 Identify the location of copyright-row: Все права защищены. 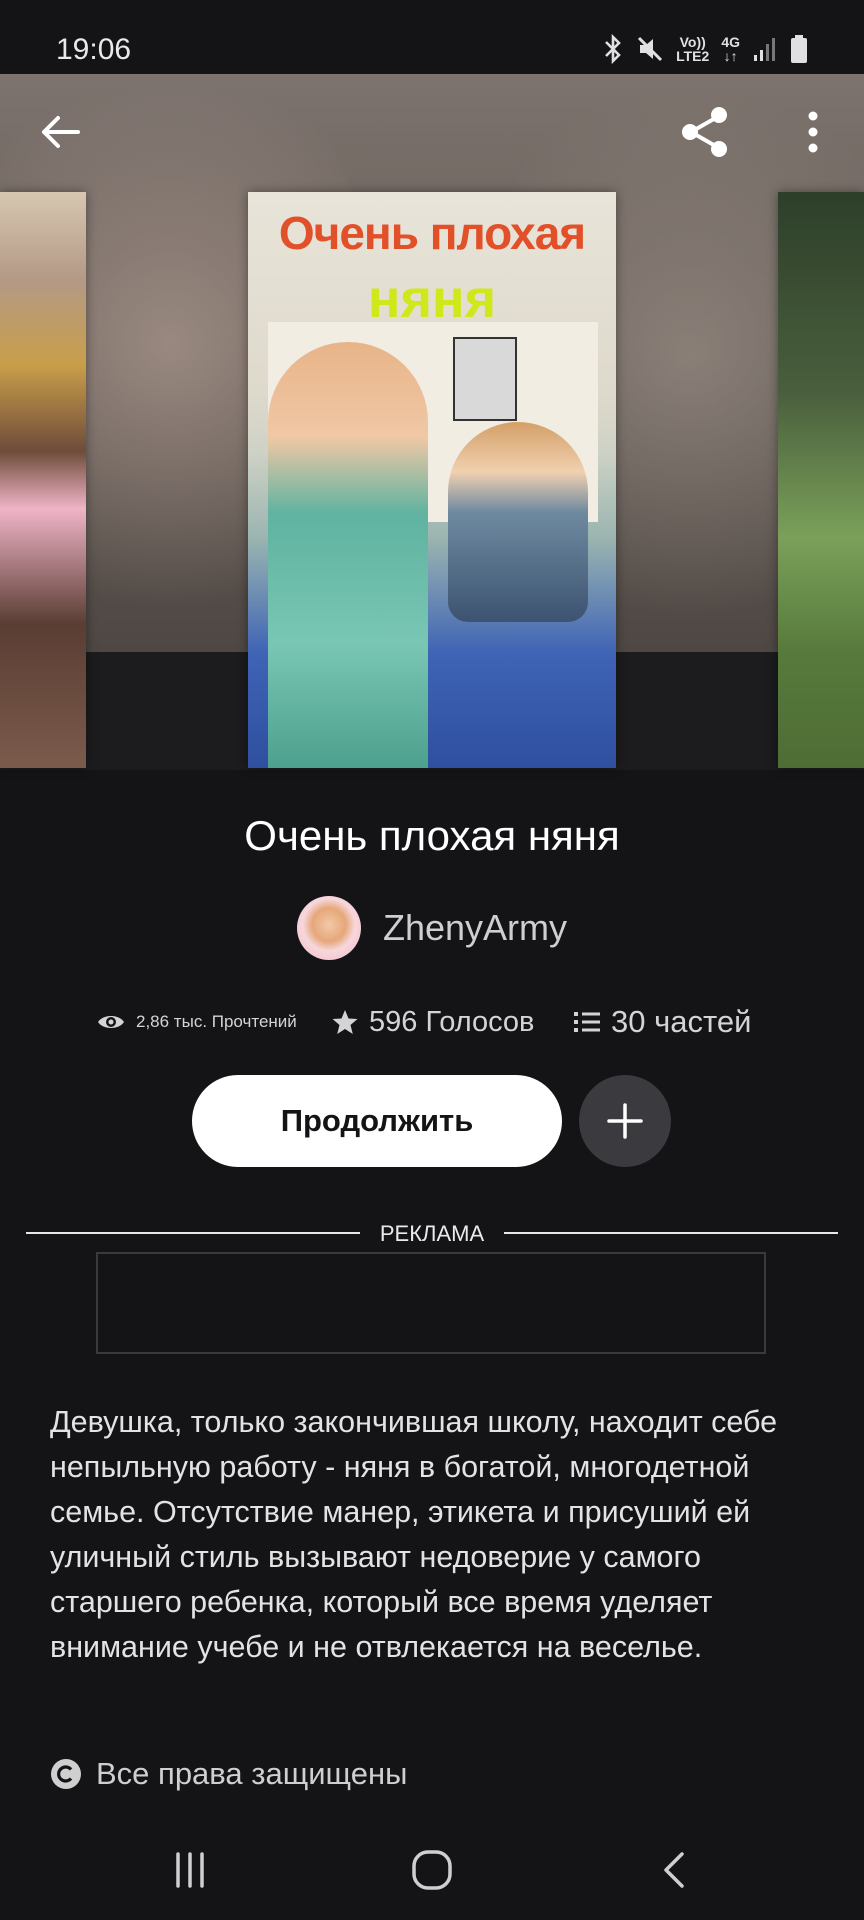
(228, 1774).